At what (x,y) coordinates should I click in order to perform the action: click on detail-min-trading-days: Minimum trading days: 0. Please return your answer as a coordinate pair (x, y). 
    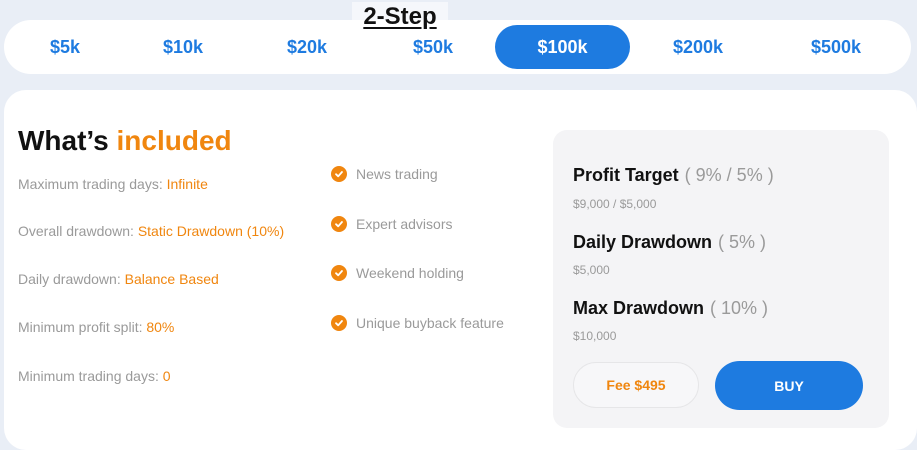
    Looking at the image, I should click on (94, 376).